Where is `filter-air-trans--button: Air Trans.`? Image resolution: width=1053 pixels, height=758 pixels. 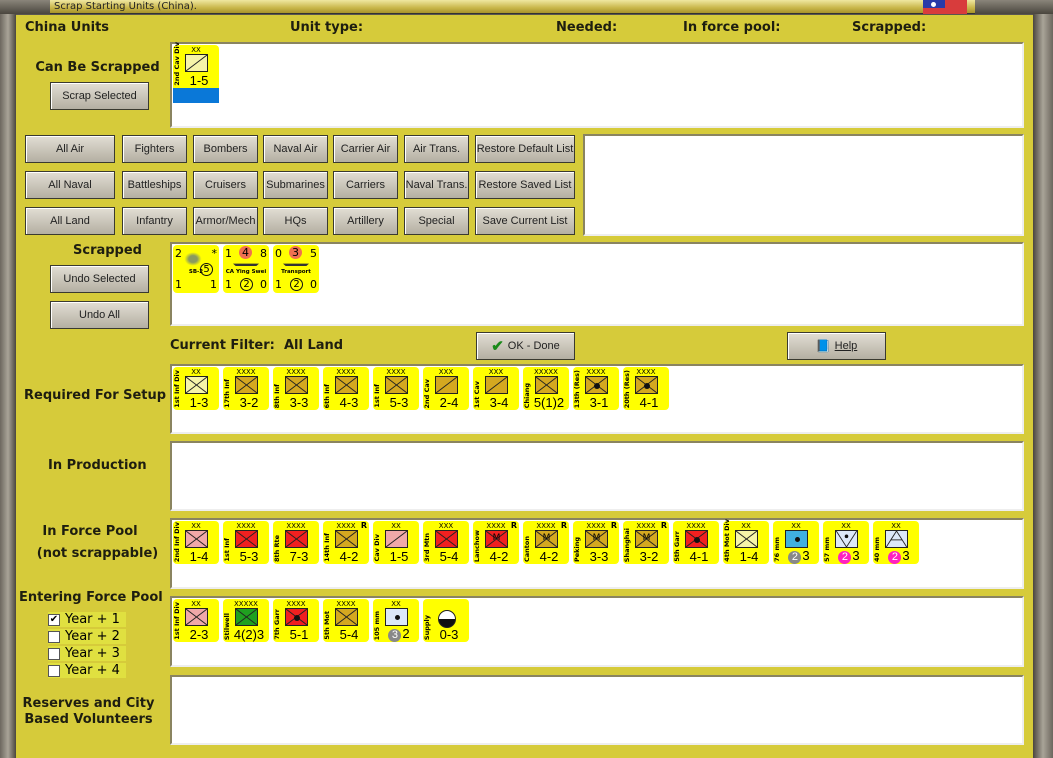 filter-air-trans--button: Air Trans. is located at coordinates (436, 149).